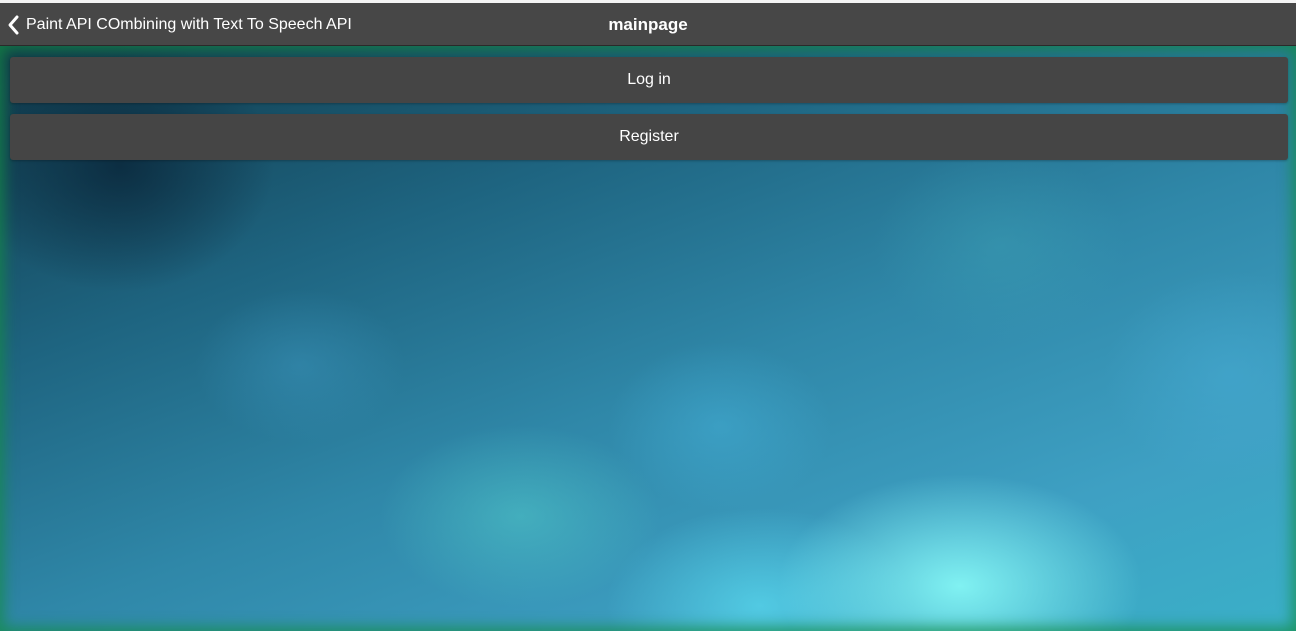  Describe the element at coordinates (14, 25) in the screenshot. I see `chevron-left-icon` at that location.